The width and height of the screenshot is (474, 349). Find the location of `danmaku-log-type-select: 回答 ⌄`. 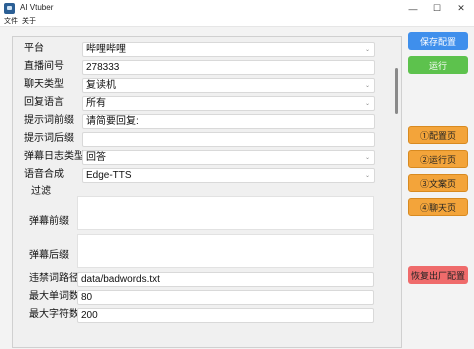

danmaku-log-type-select: 回答 ⌄ is located at coordinates (228, 157).